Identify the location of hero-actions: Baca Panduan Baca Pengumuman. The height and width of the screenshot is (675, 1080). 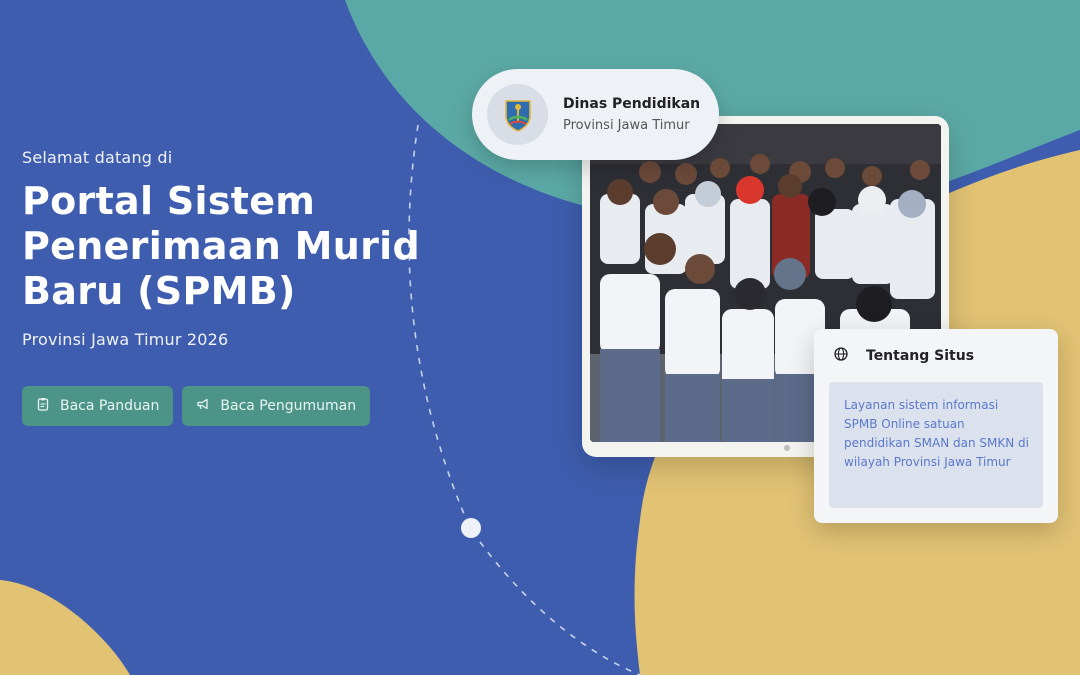
(196, 406).